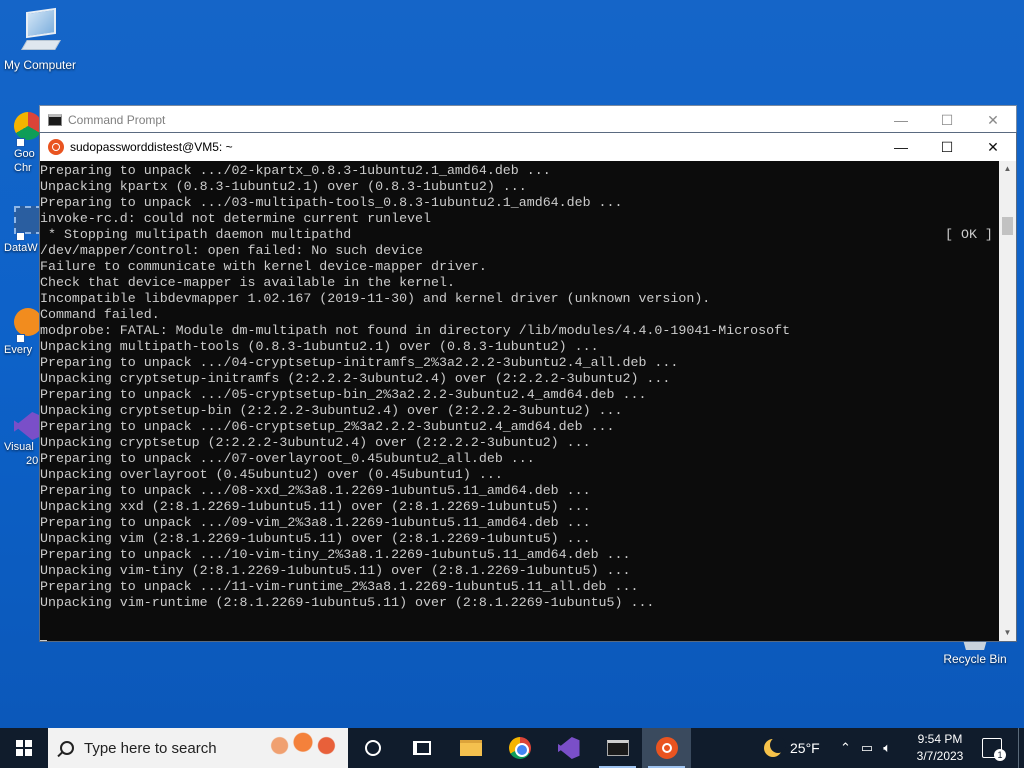  I want to click on windows-logo-icon, so click(24, 748).